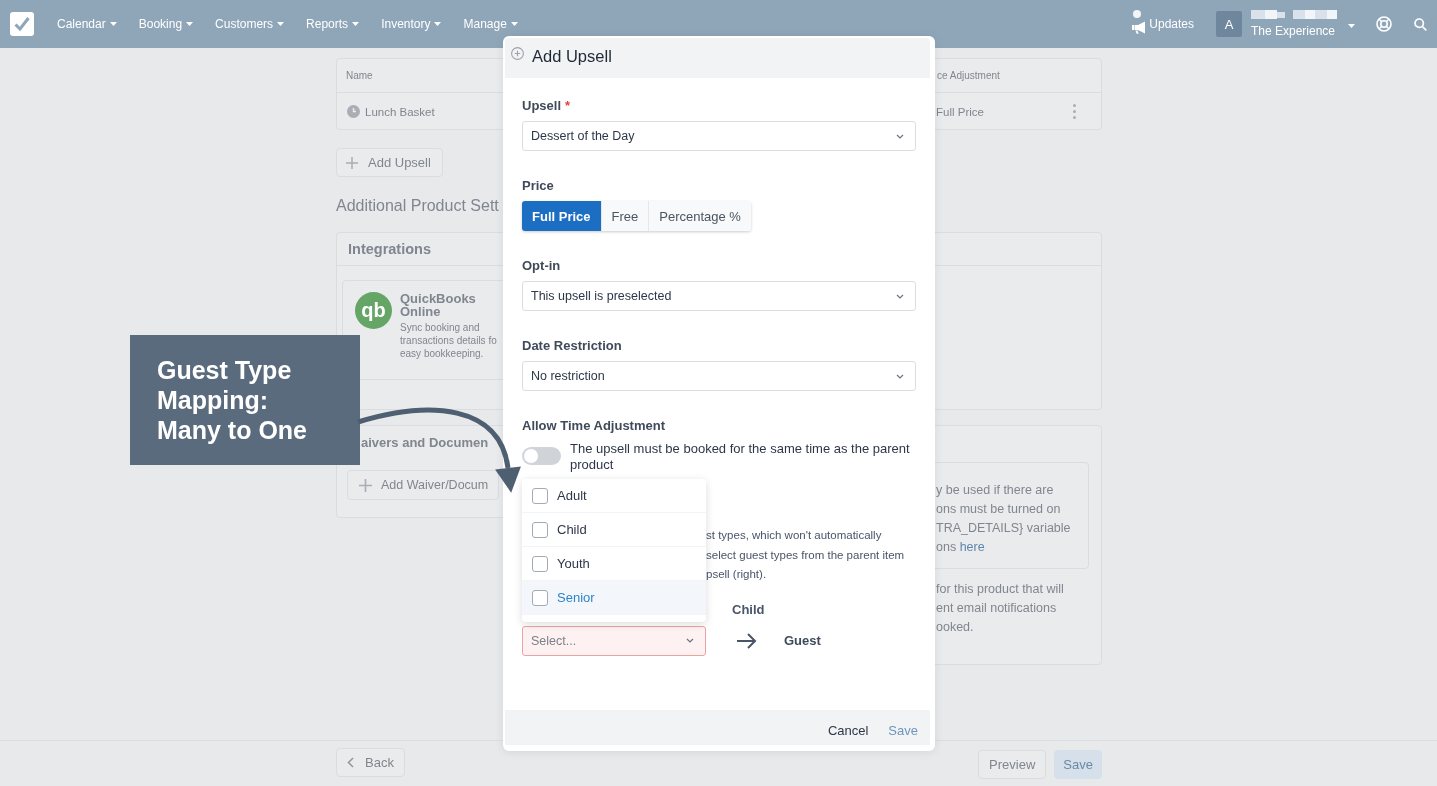 Image resolution: width=1437 pixels, height=786 pixels. What do you see at coordinates (389, 249) in the screenshot?
I see `card-title: Integrations` at bounding box center [389, 249].